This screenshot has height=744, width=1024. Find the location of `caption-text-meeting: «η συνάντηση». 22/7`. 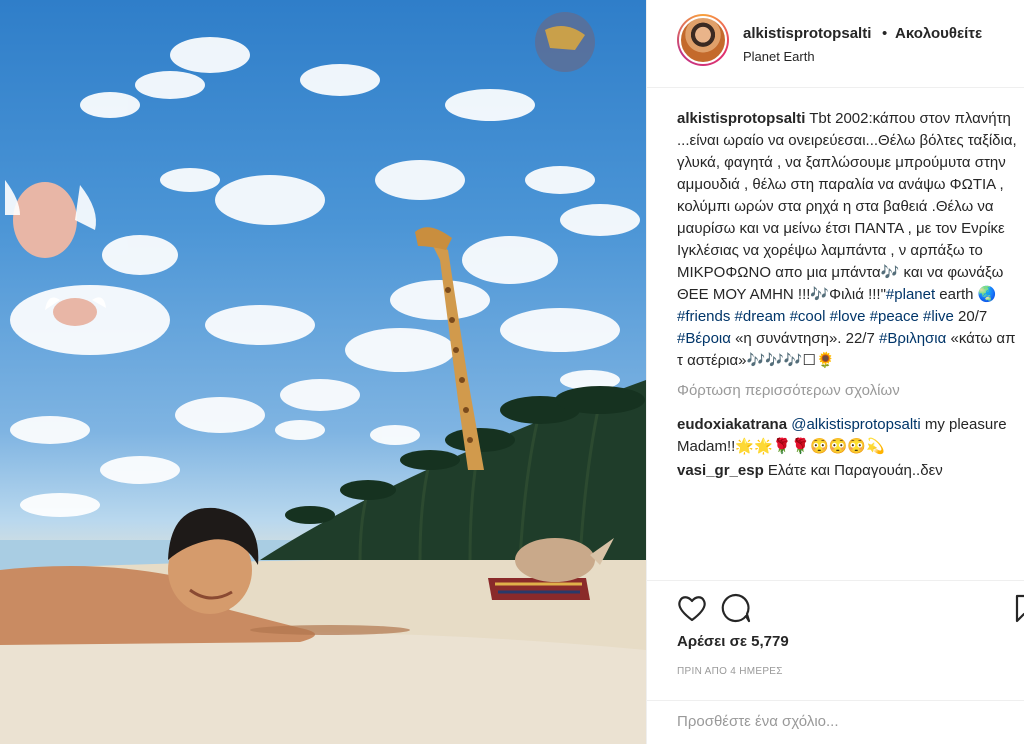

caption-text-meeting: «η συνάντηση». 22/7 is located at coordinates (804, 338).